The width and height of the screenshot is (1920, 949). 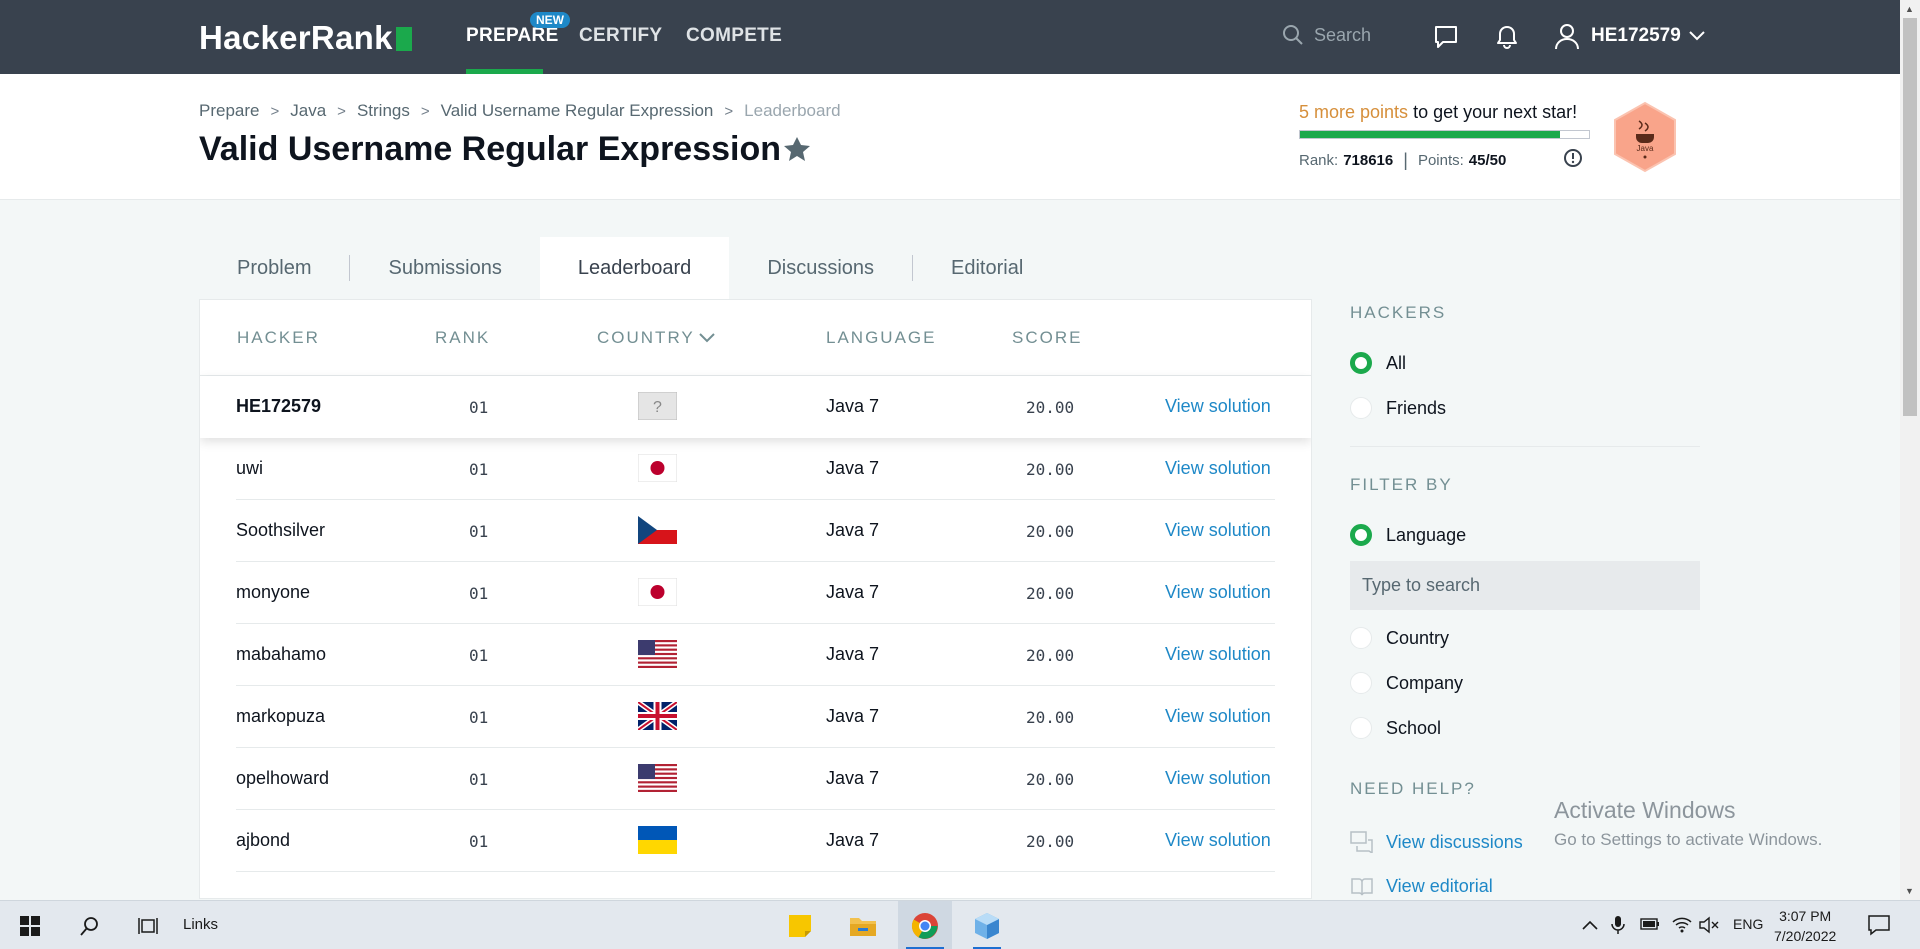 I want to click on hackers-heading: HACKERS, so click(x=1398, y=312).